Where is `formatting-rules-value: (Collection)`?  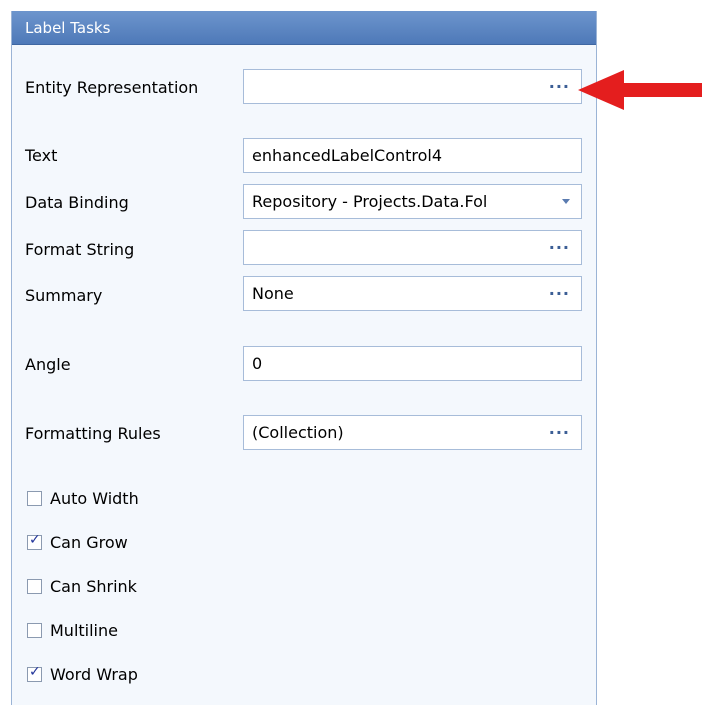 formatting-rules-value: (Collection) is located at coordinates (298, 432).